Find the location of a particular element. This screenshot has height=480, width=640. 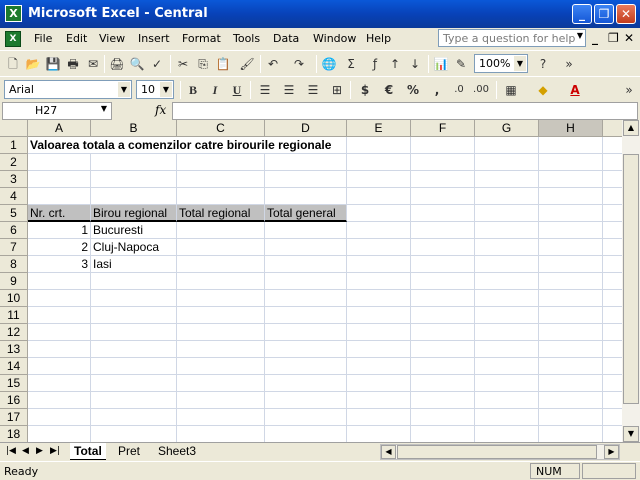

vertical-scrollbar: ▲ ▼ is located at coordinates (631, 281).